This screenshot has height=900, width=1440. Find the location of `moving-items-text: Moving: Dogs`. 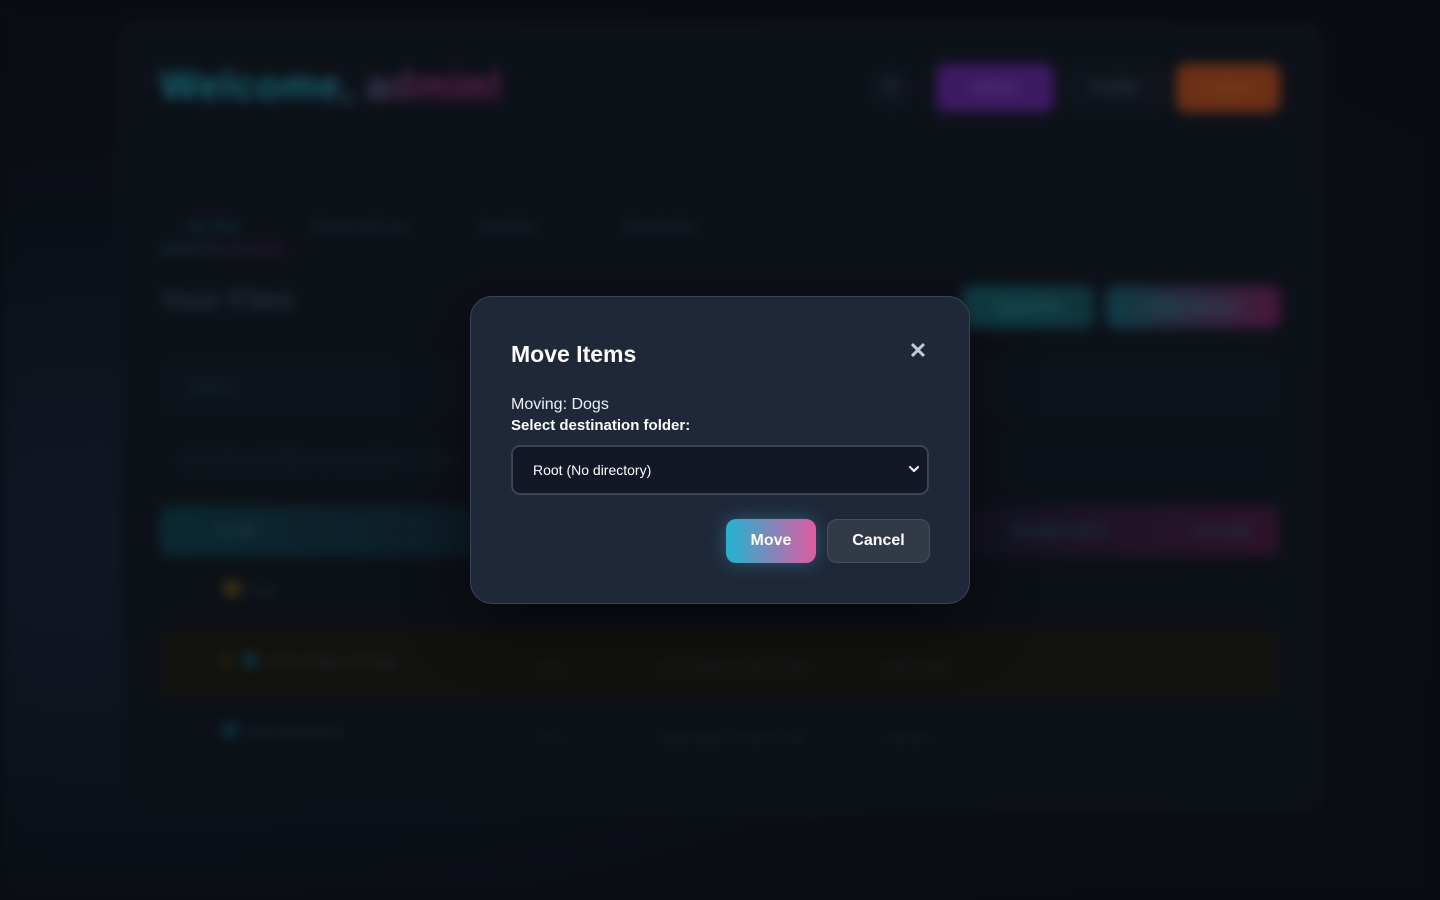

moving-items-text: Moving: Dogs is located at coordinates (560, 404).